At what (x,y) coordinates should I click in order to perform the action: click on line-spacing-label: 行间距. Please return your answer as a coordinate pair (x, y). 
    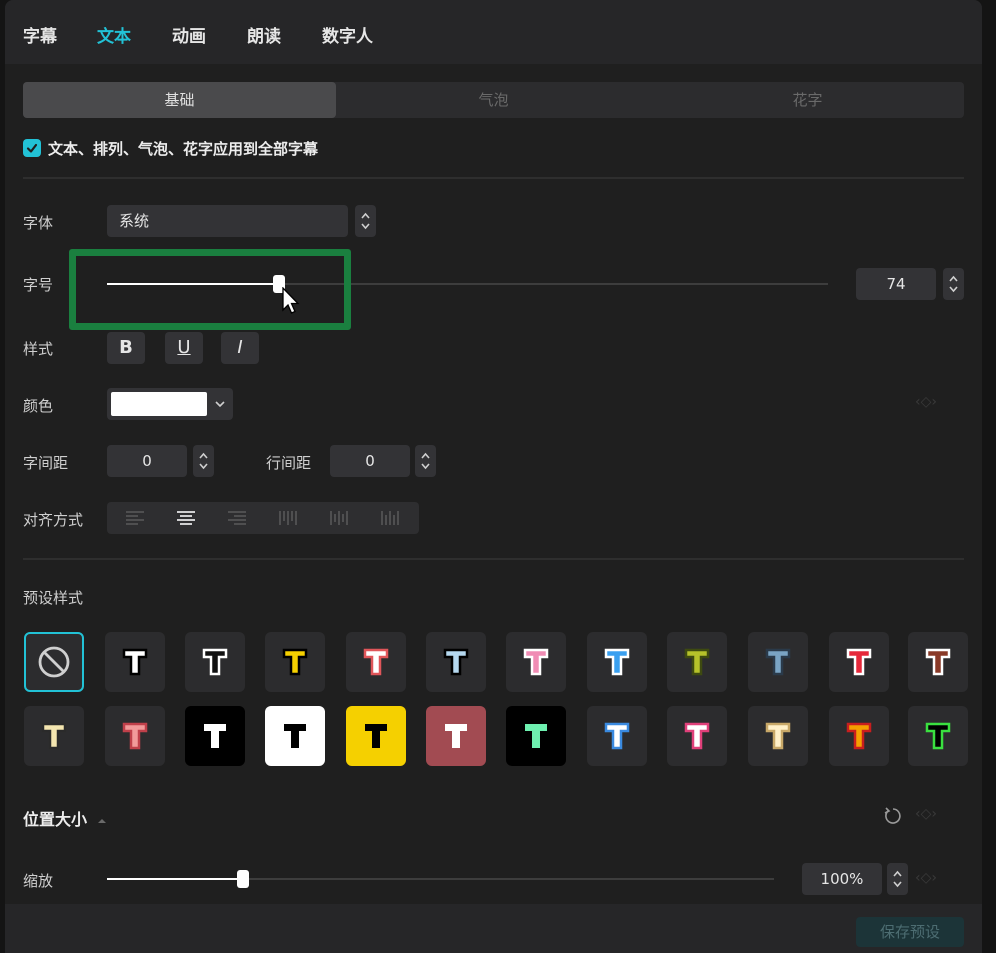
    Looking at the image, I should click on (289, 463).